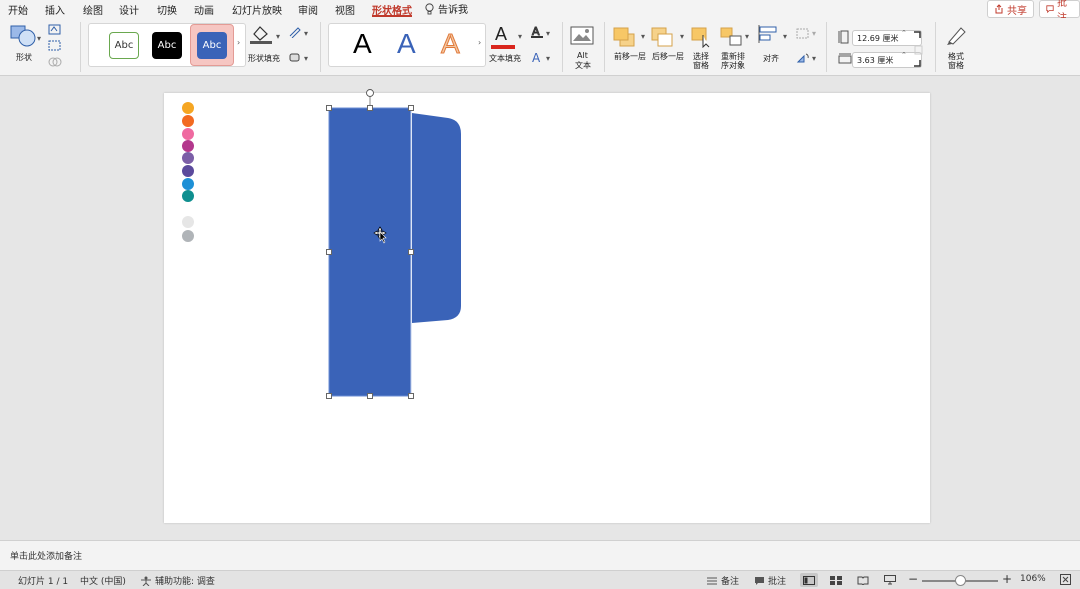 The width and height of the screenshot is (1080, 589). I want to click on format-pane-icon, so click(956, 36).